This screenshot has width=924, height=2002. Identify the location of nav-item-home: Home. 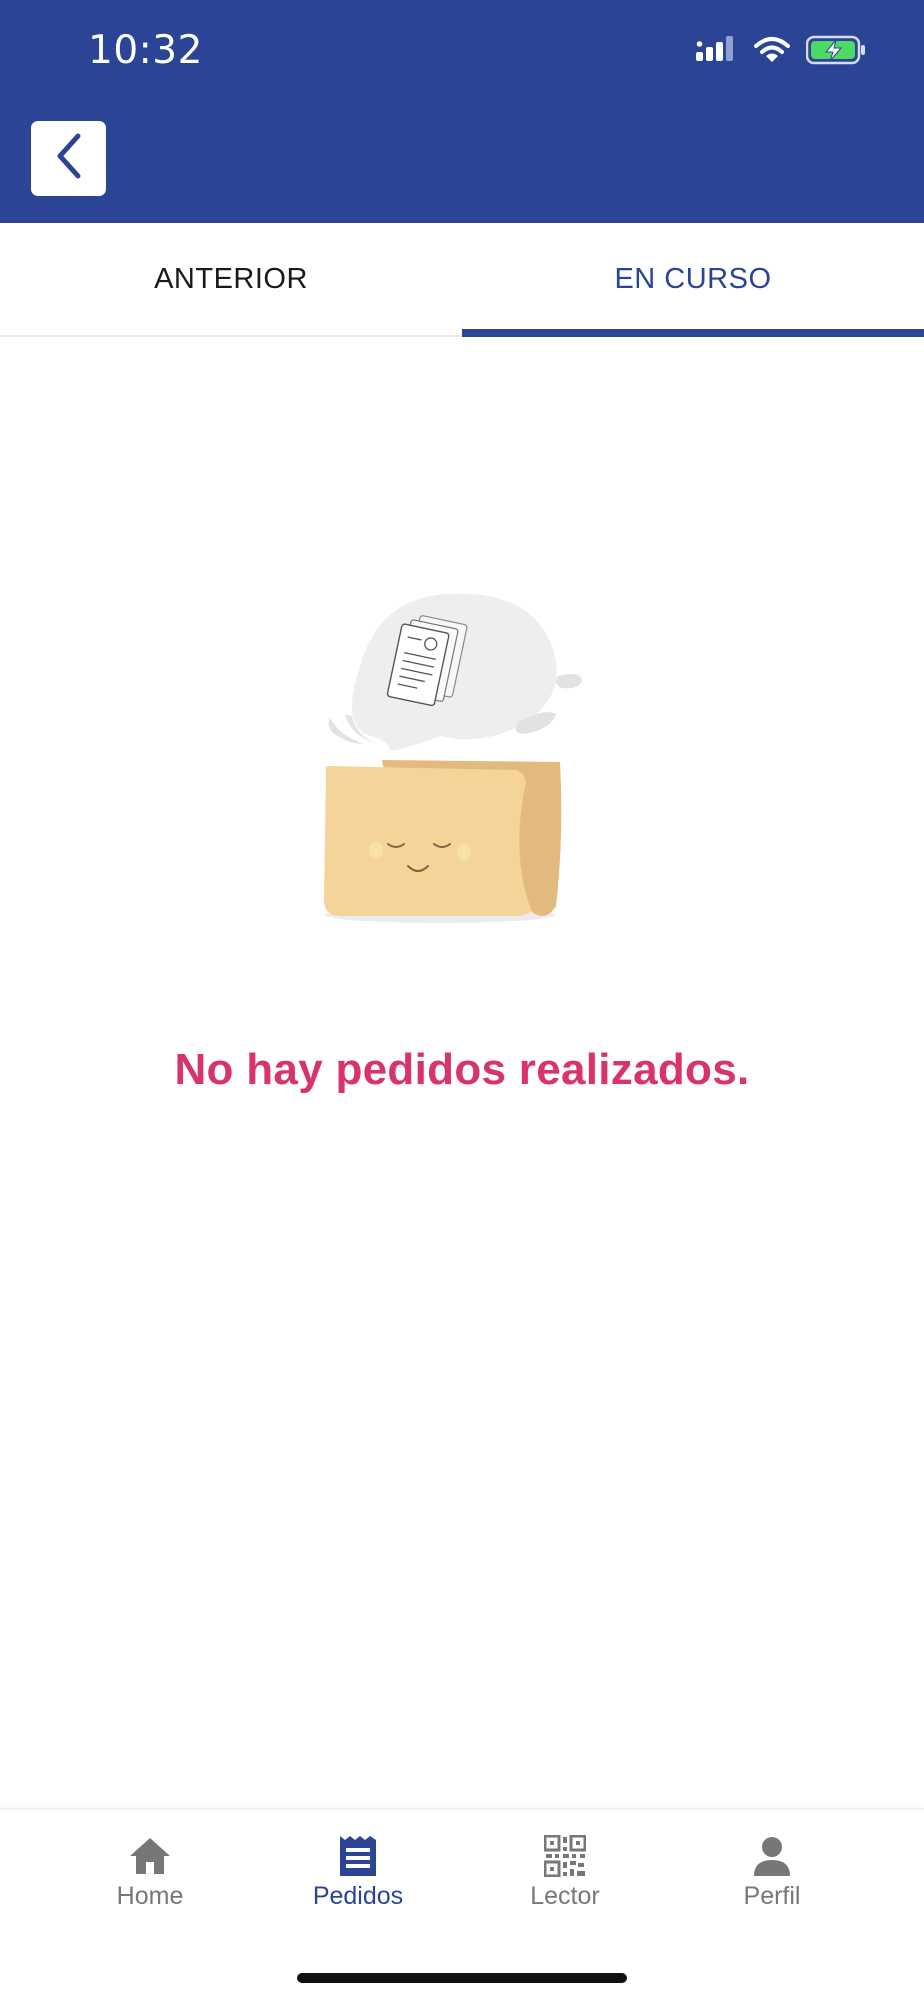
(150, 1872).